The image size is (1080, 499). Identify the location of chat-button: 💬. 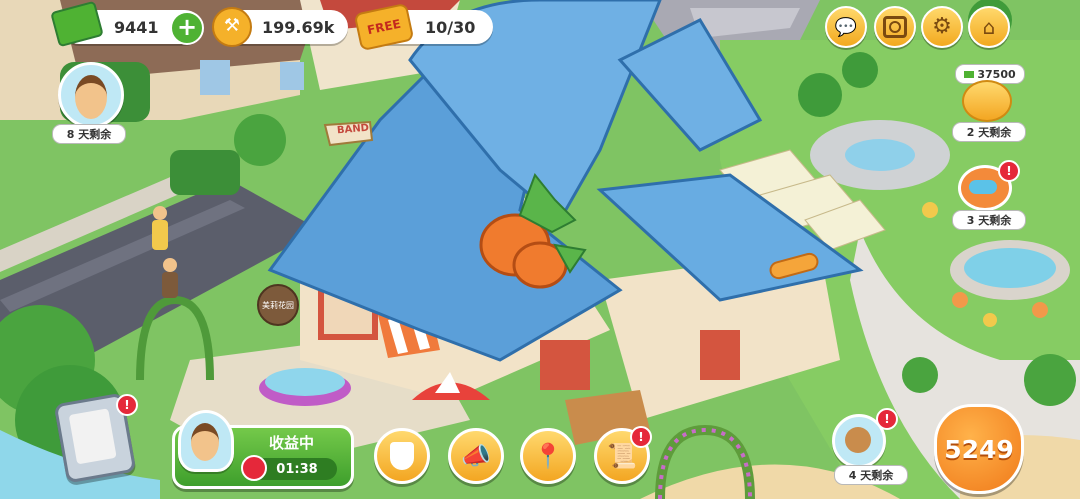
(846, 27).